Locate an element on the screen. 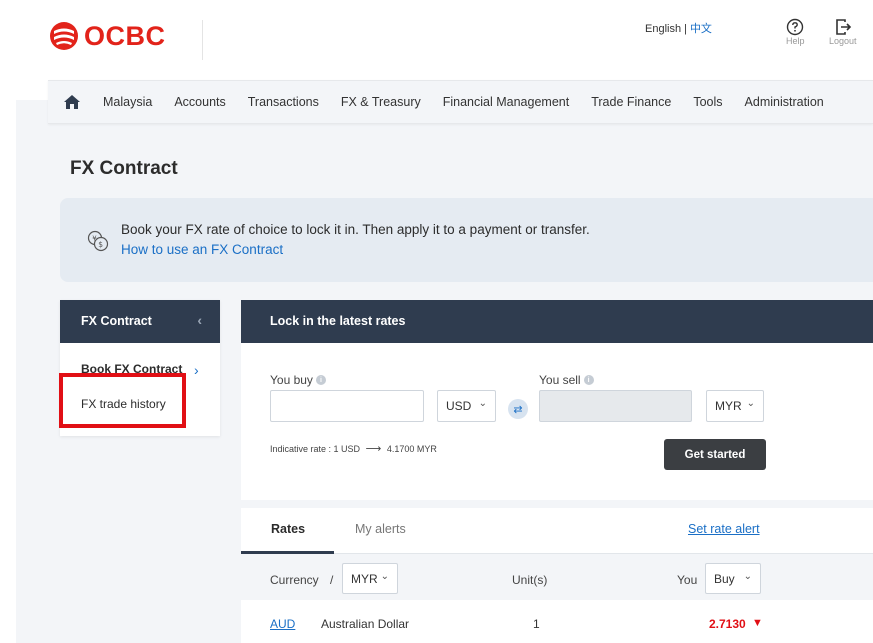  rates-table-header is located at coordinates (557, 577).